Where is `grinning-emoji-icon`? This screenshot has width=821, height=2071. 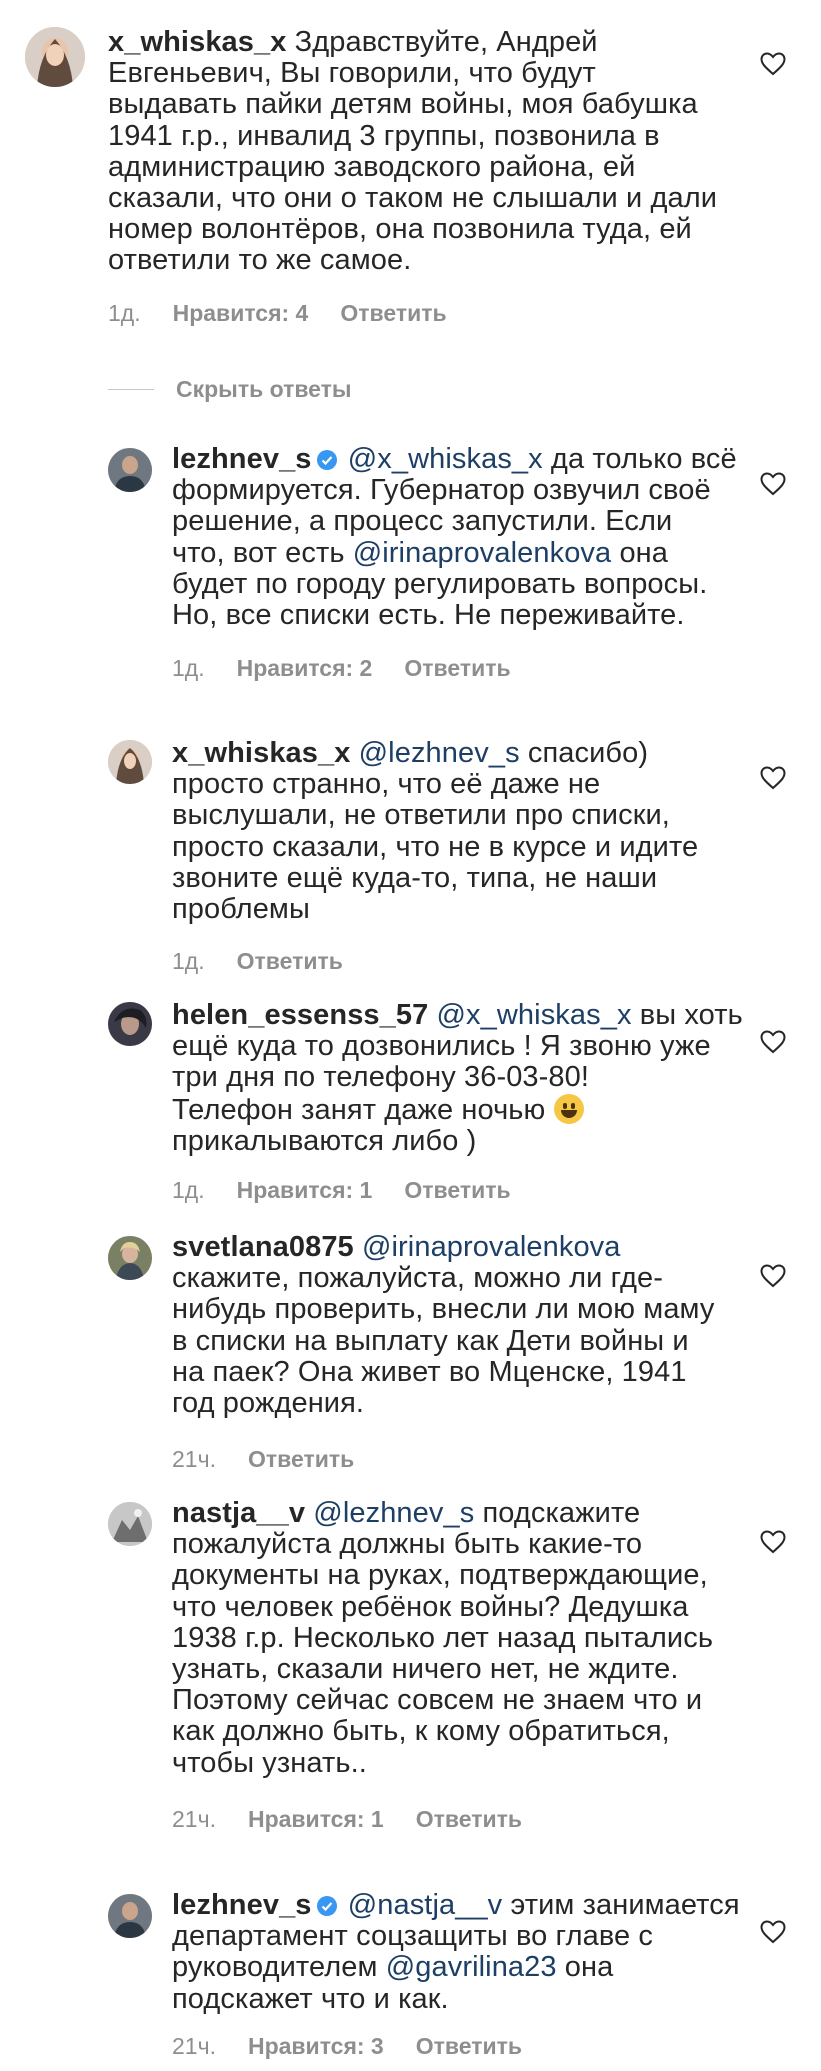 grinning-emoji-icon is located at coordinates (568, 1108).